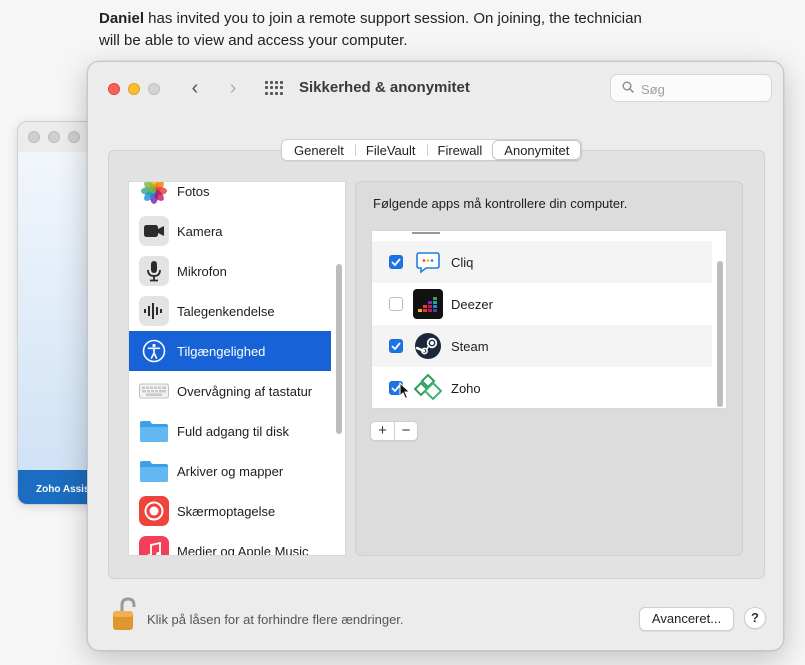 The height and width of the screenshot is (665, 805). Describe the element at coordinates (221, 351) in the screenshot. I see `sidebar-item-label: Tilgængelighed` at that location.